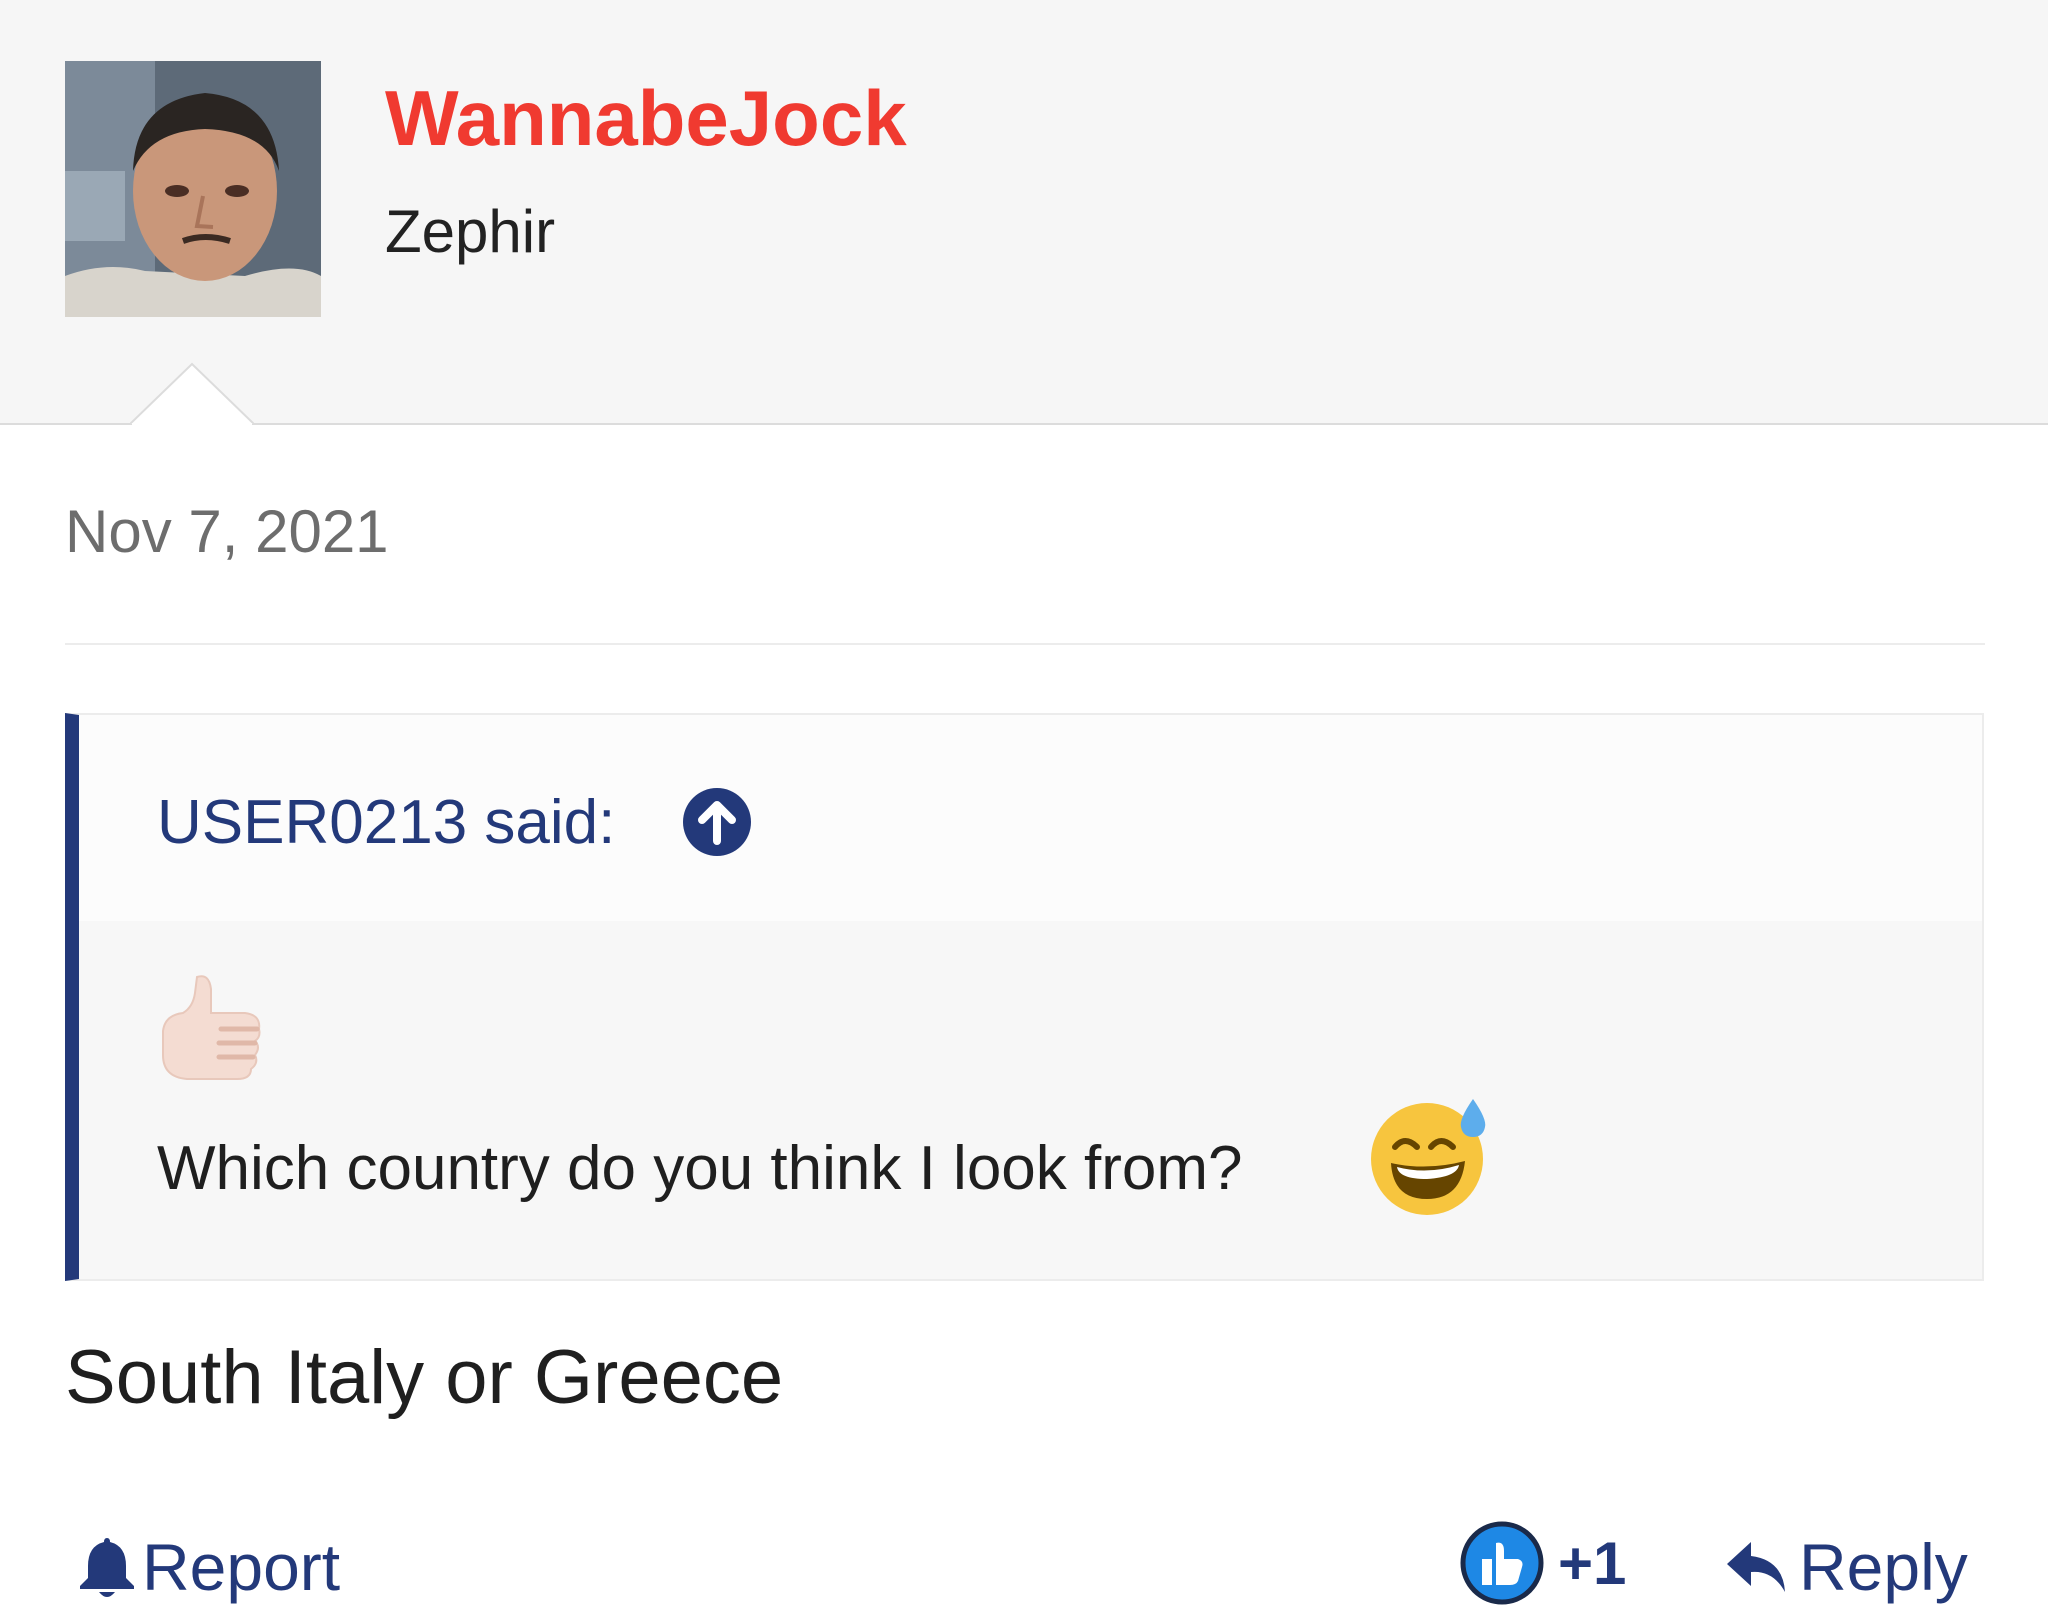 This screenshot has height=1624, width=2048. I want to click on like-button: +1, so click(1543, 1563).